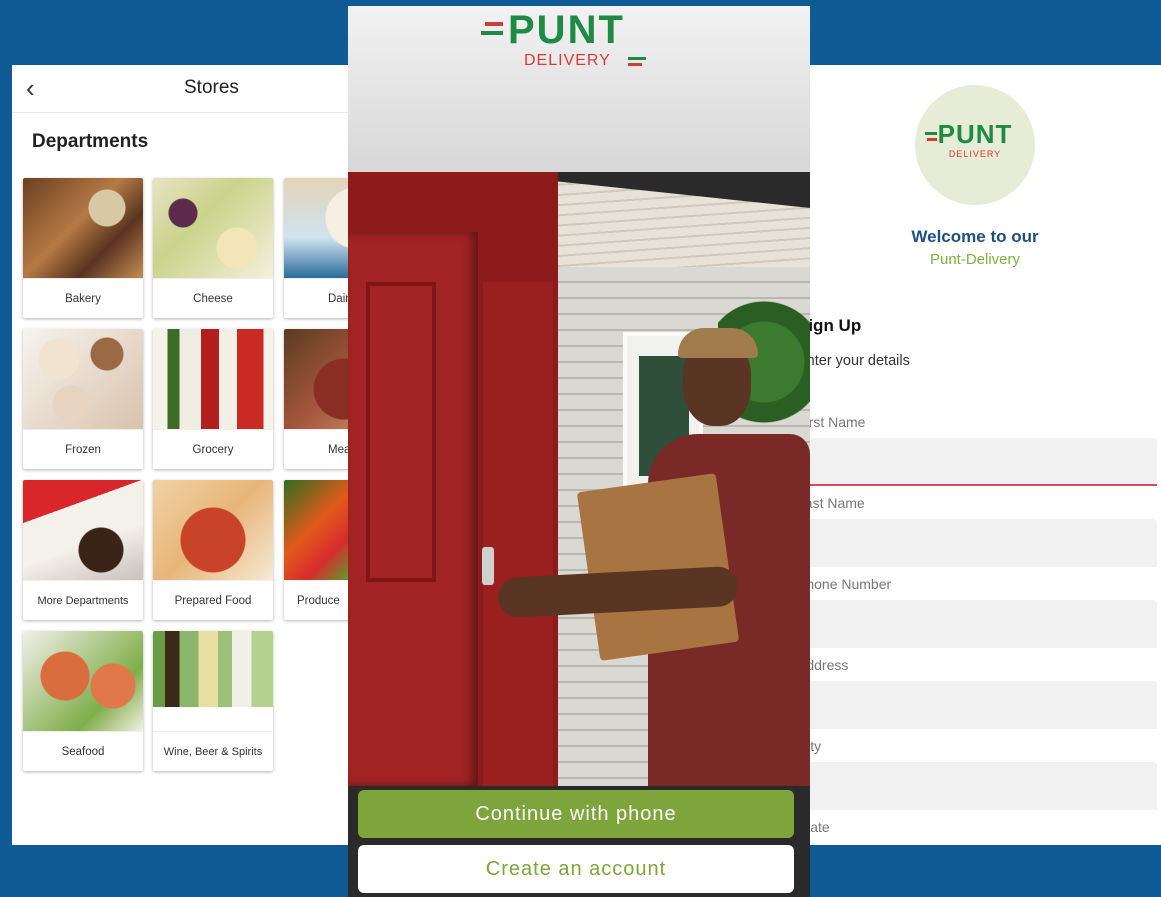  Describe the element at coordinates (977, 705) in the screenshot. I see `address-field` at that location.